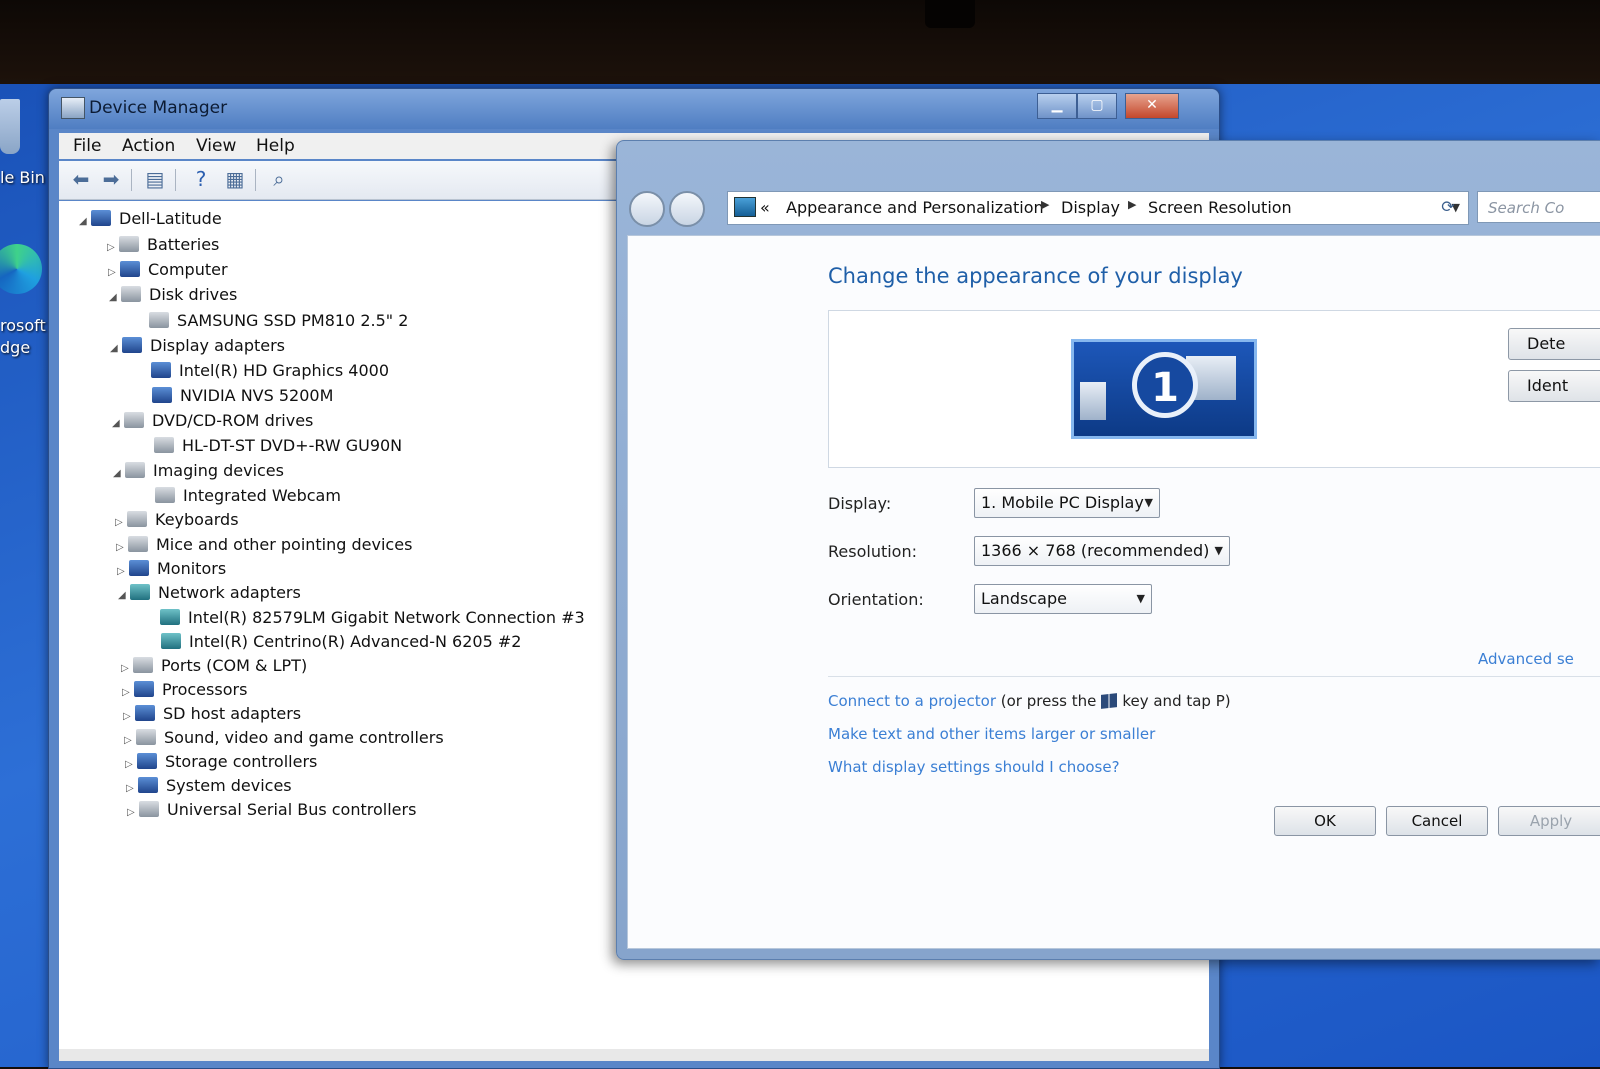 The height and width of the screenshot is (1069, 1600). I want to click on tree-node: SAMSUNG SSD PM810 2.5" 2, so click(278, 320).